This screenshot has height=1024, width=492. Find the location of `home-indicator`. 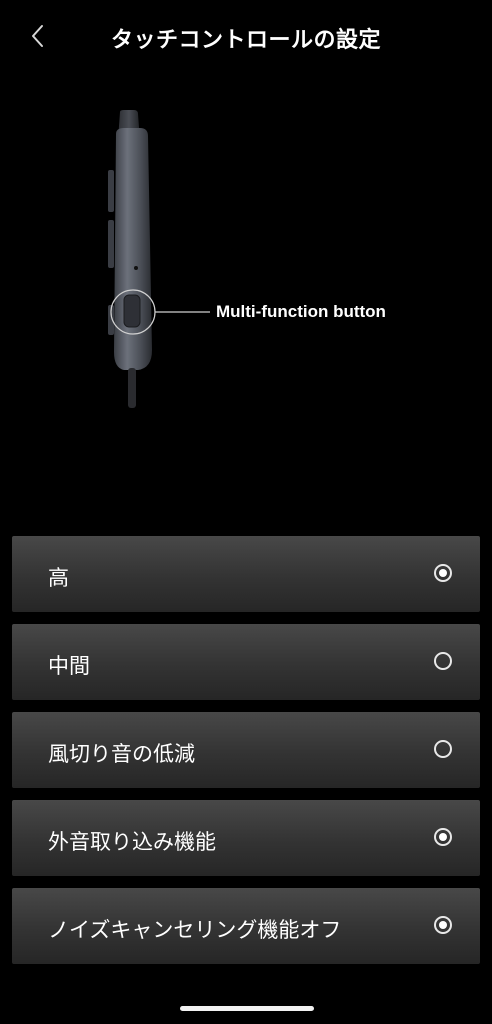

home-indicator is located at coordinates (247, 1008).